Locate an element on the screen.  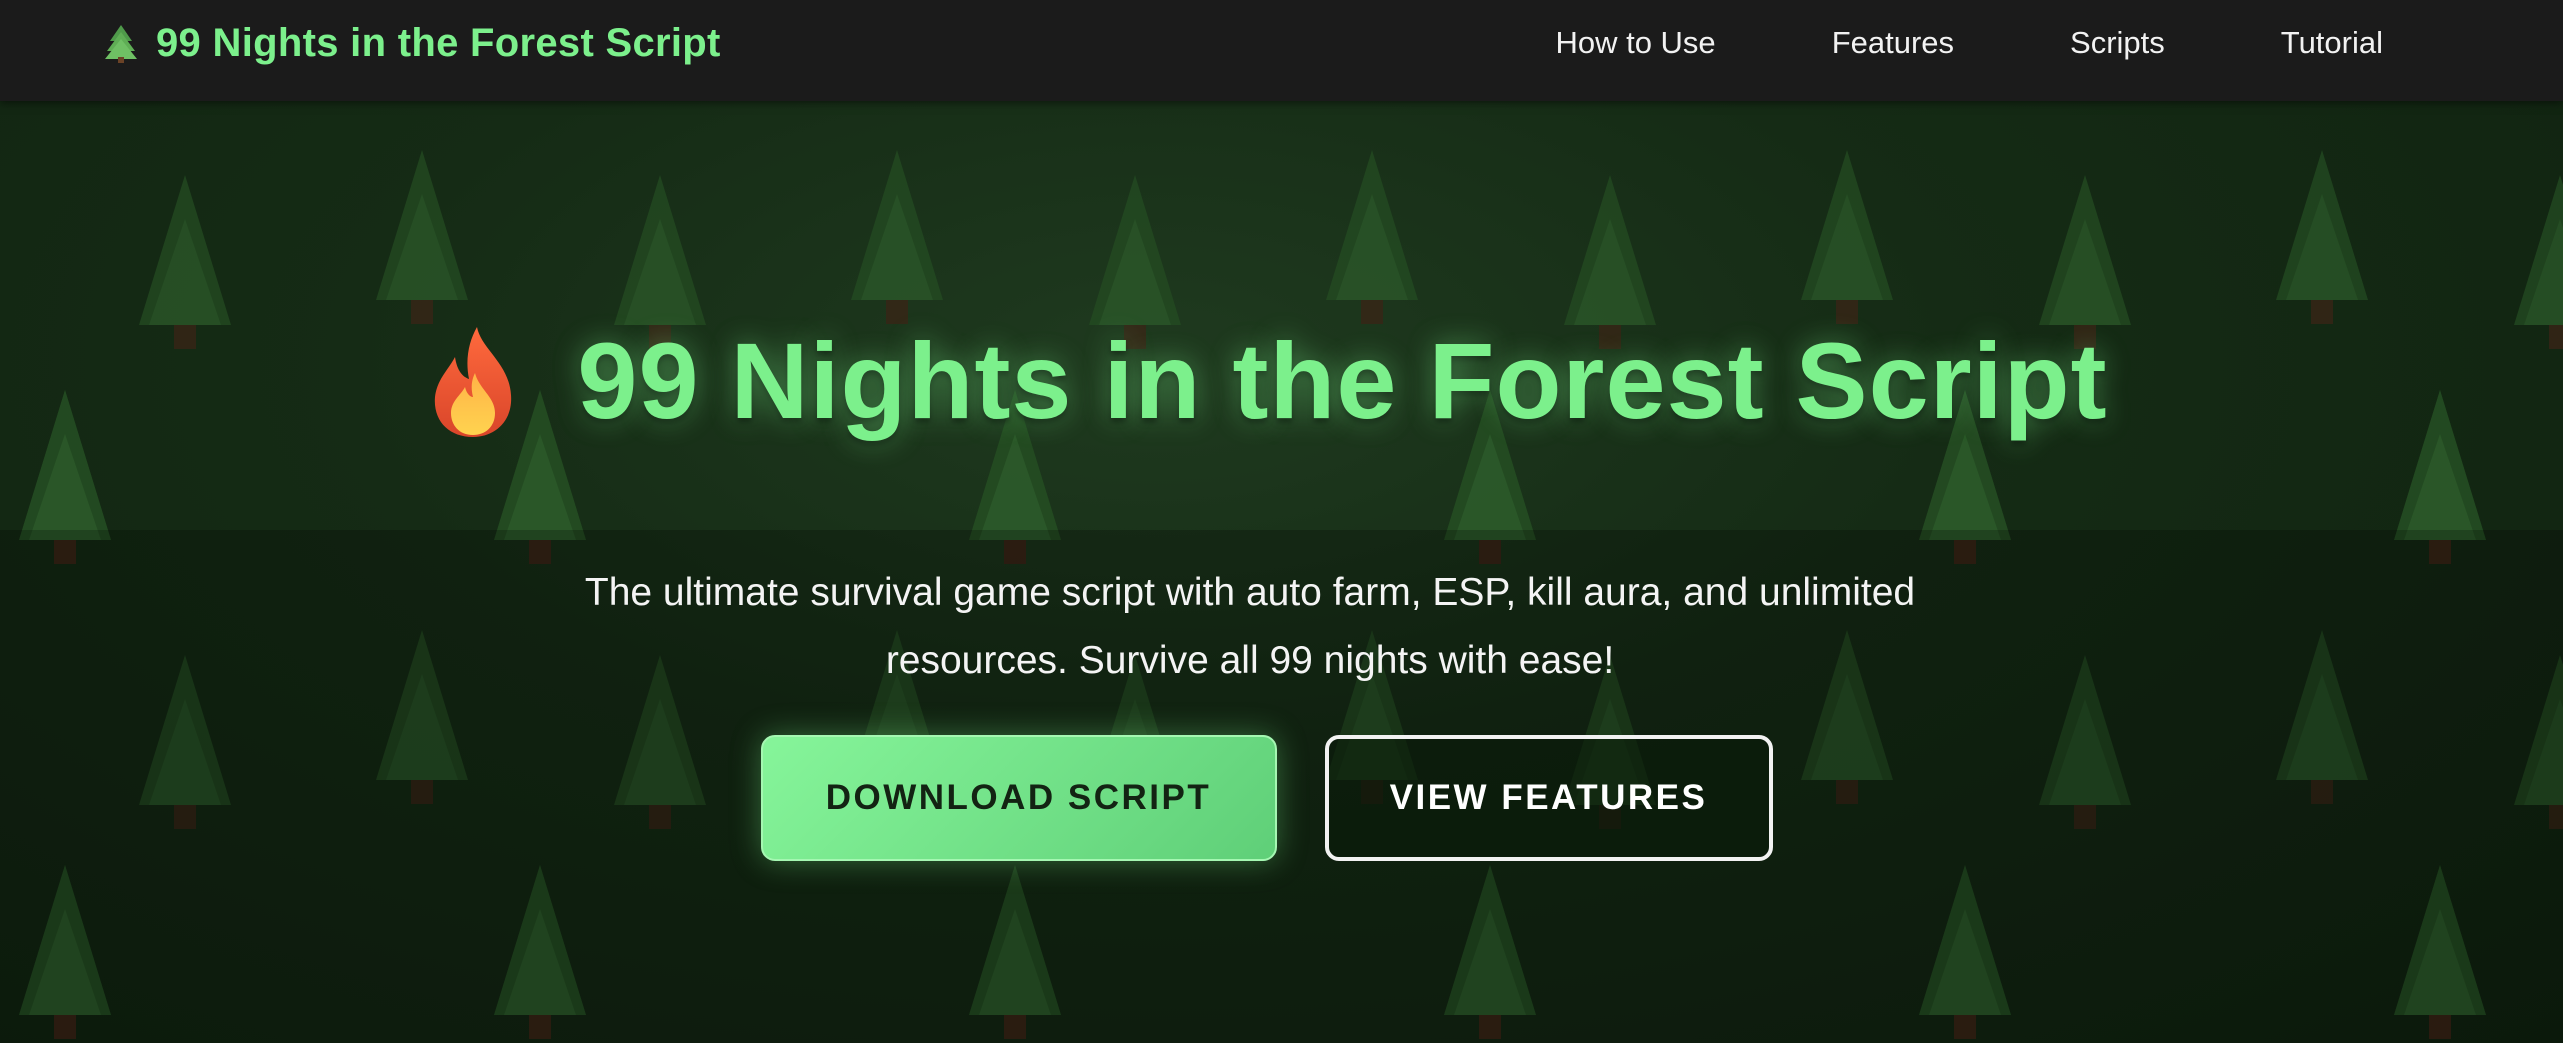
nav-link-how-to-use: How to Use is located at coordinates (1635, 43).